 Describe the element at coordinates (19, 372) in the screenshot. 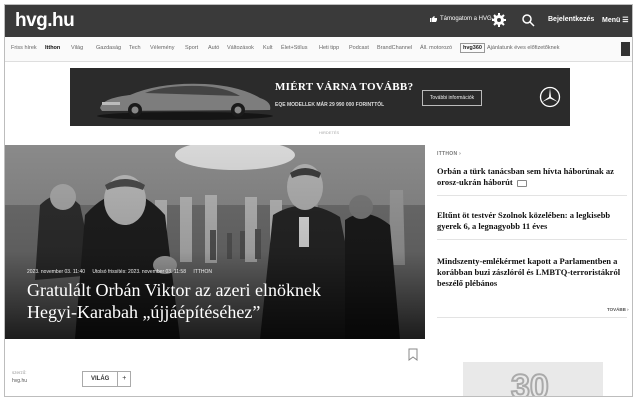

I see `author-label: szerző:` at that location.